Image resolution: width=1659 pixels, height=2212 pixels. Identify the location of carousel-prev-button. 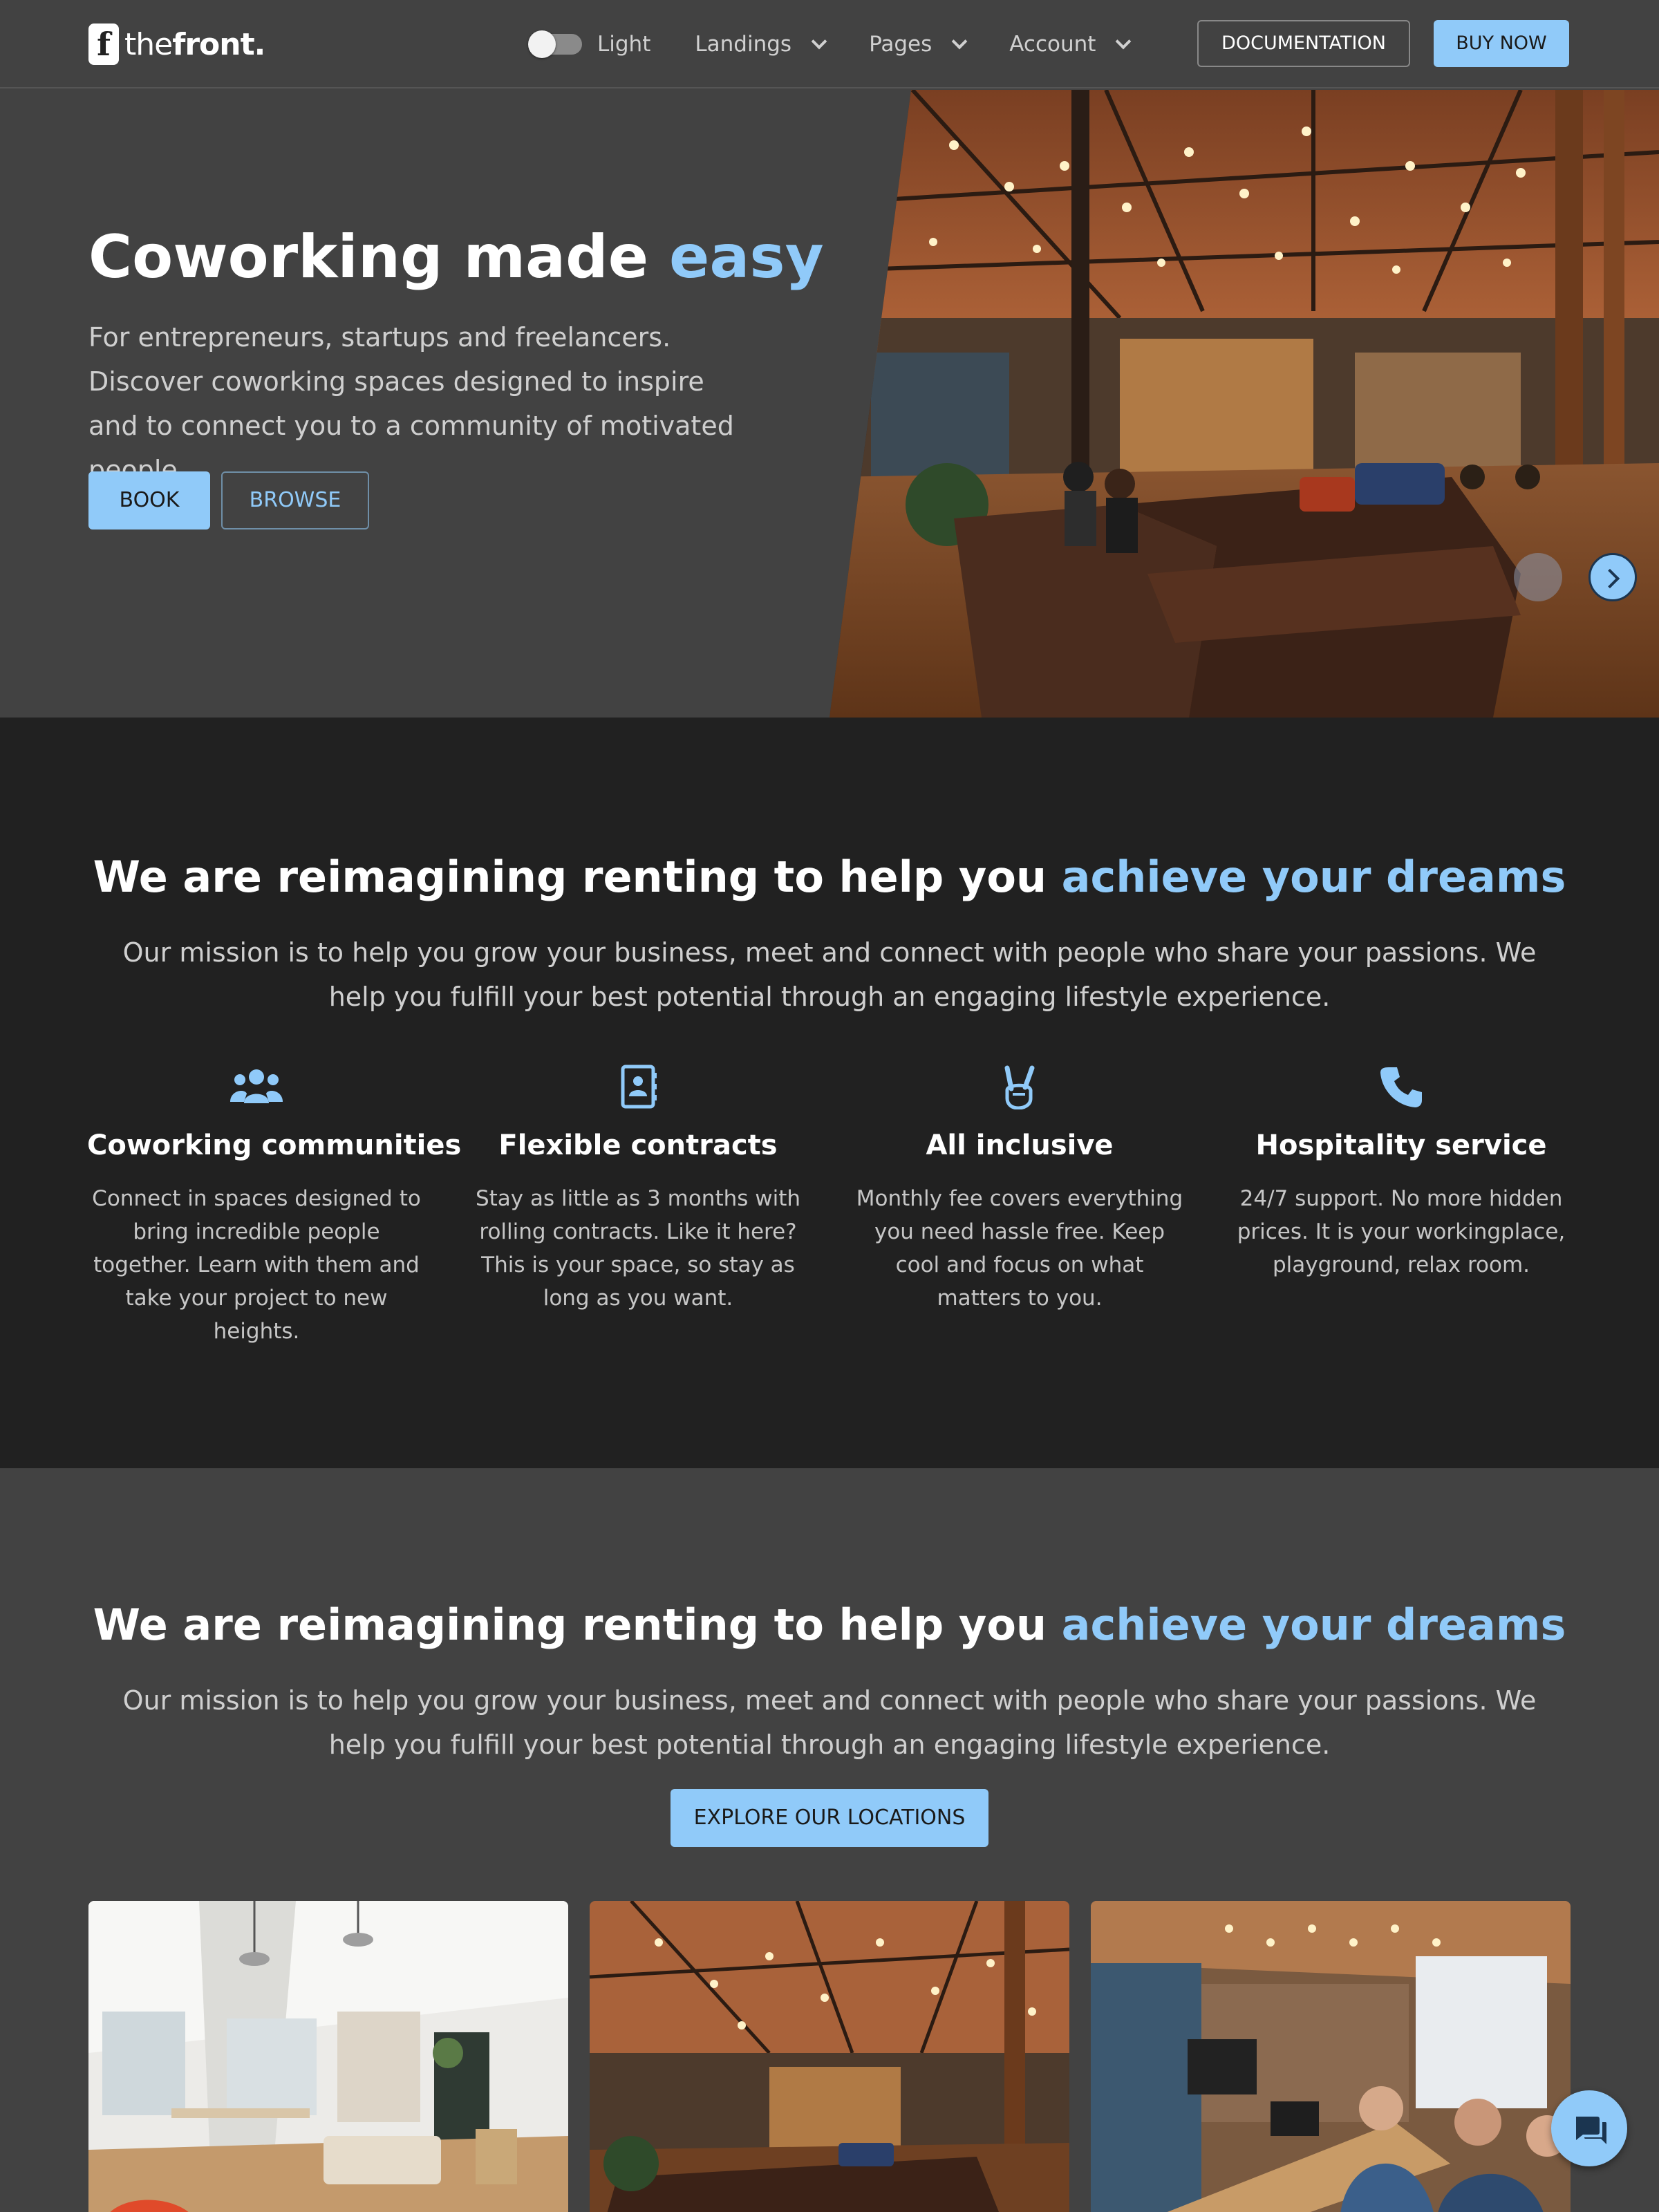
(1538, 577).